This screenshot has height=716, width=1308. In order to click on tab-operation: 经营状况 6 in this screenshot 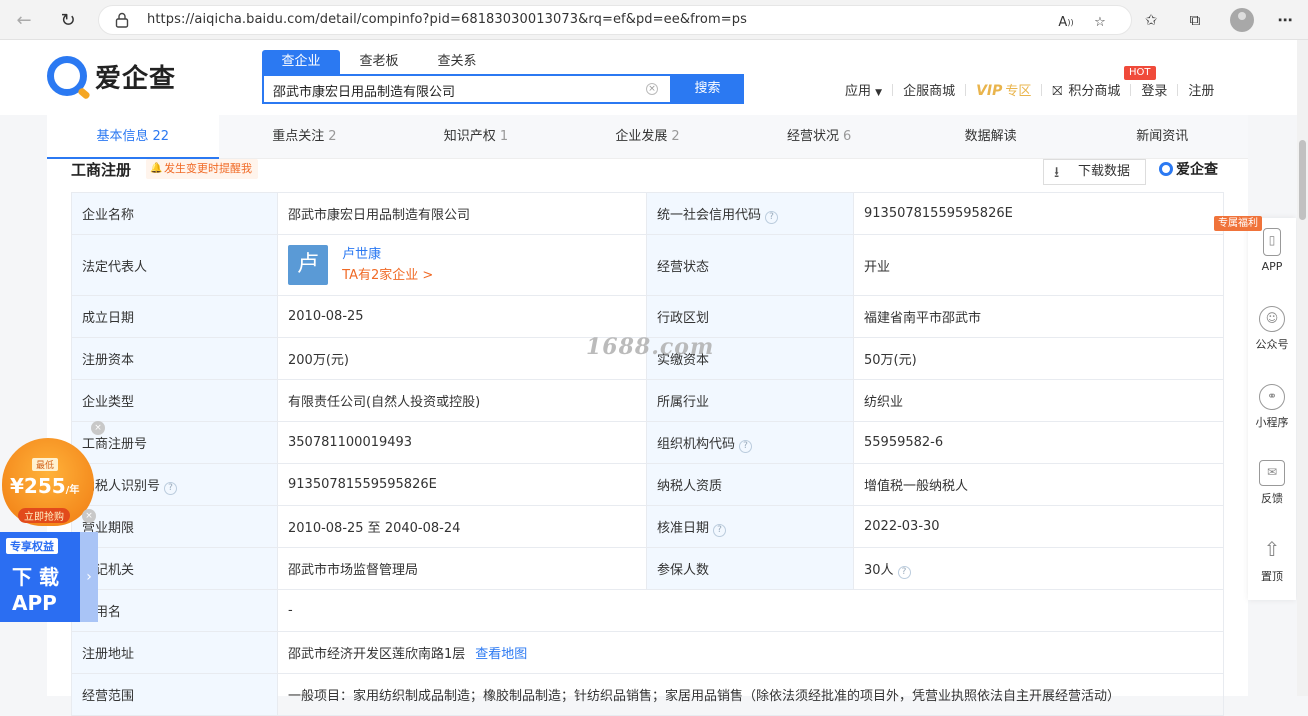, I will do `click(819, 136)`.